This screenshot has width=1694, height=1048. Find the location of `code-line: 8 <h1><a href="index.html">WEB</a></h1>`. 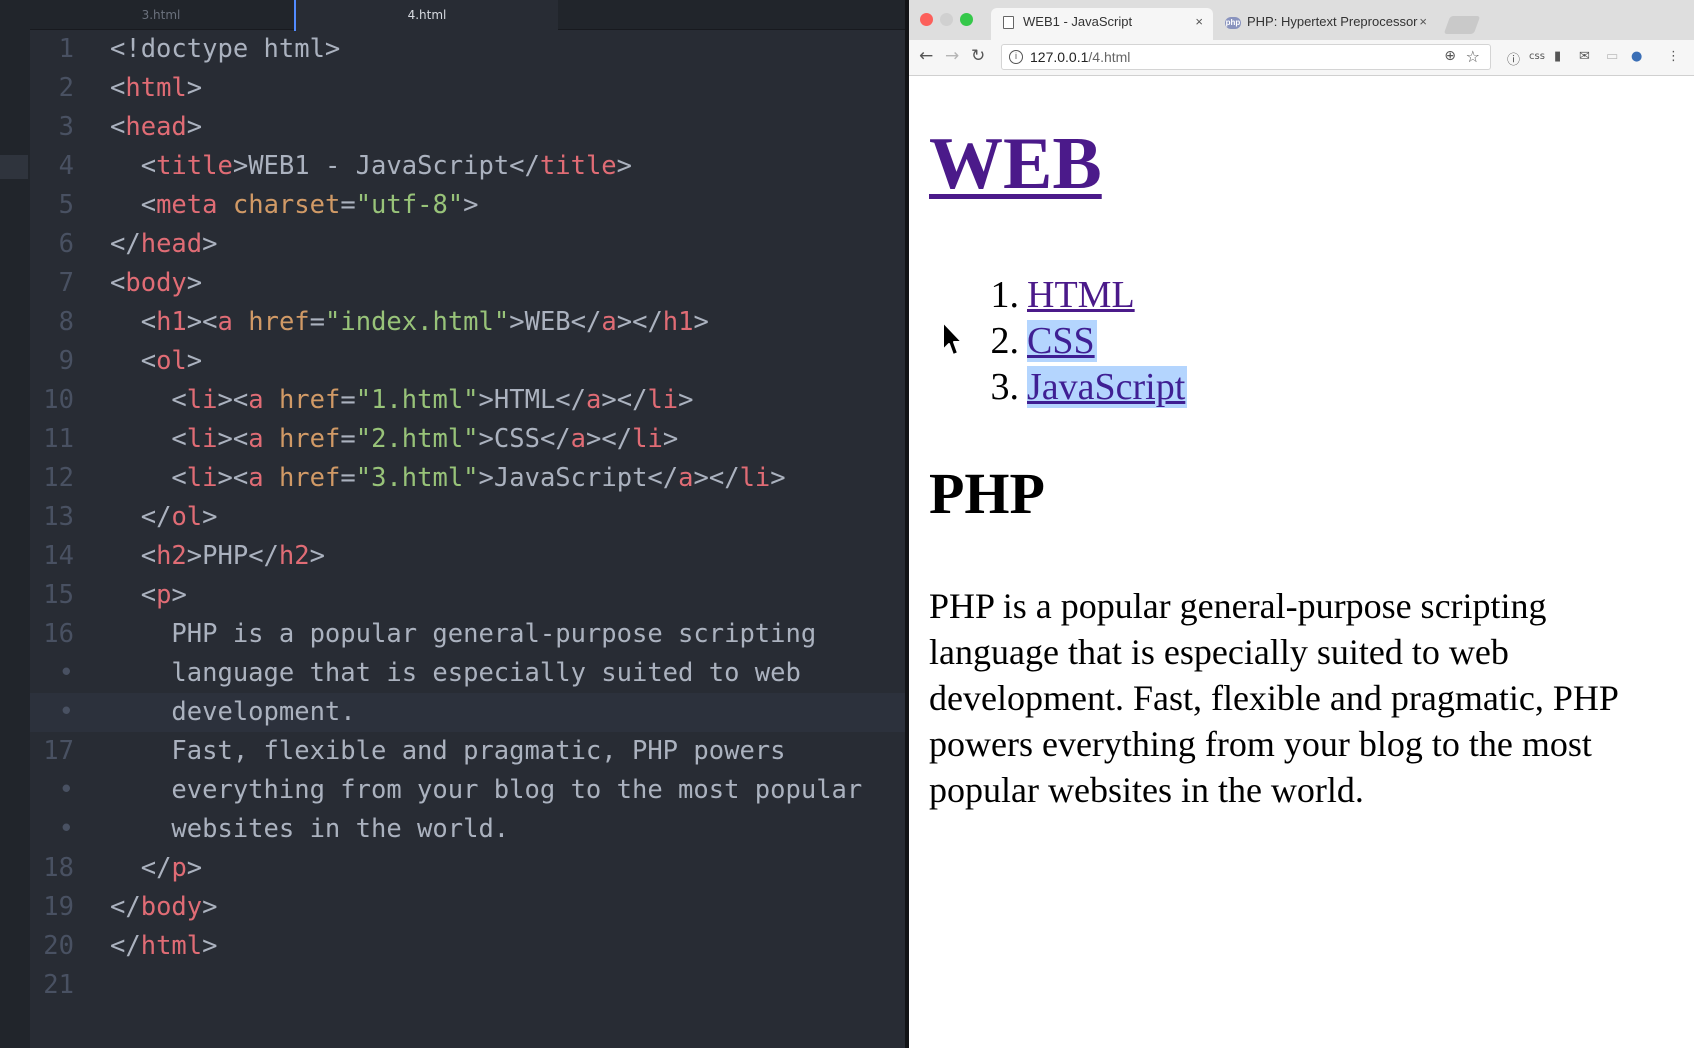

code-line: 8 <h1><a href="index.html">WEB</a></h1> is located at coordinates (467, 322).